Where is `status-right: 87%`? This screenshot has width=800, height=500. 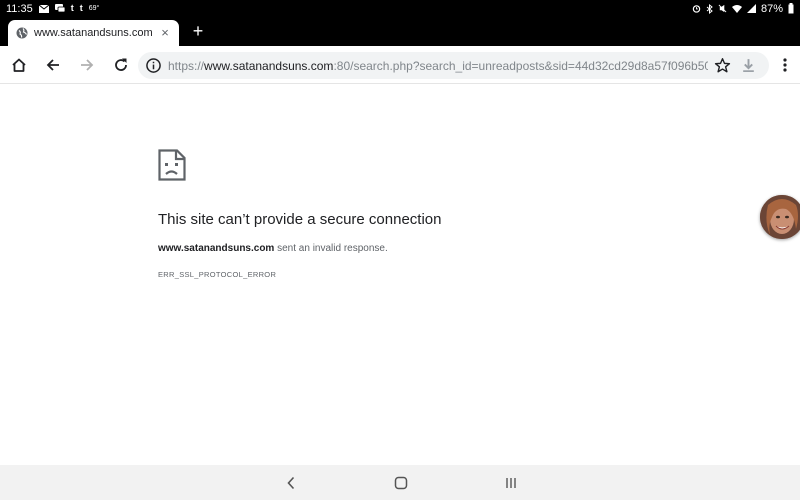
status-right: 87% is located at coordinates (743, 9).